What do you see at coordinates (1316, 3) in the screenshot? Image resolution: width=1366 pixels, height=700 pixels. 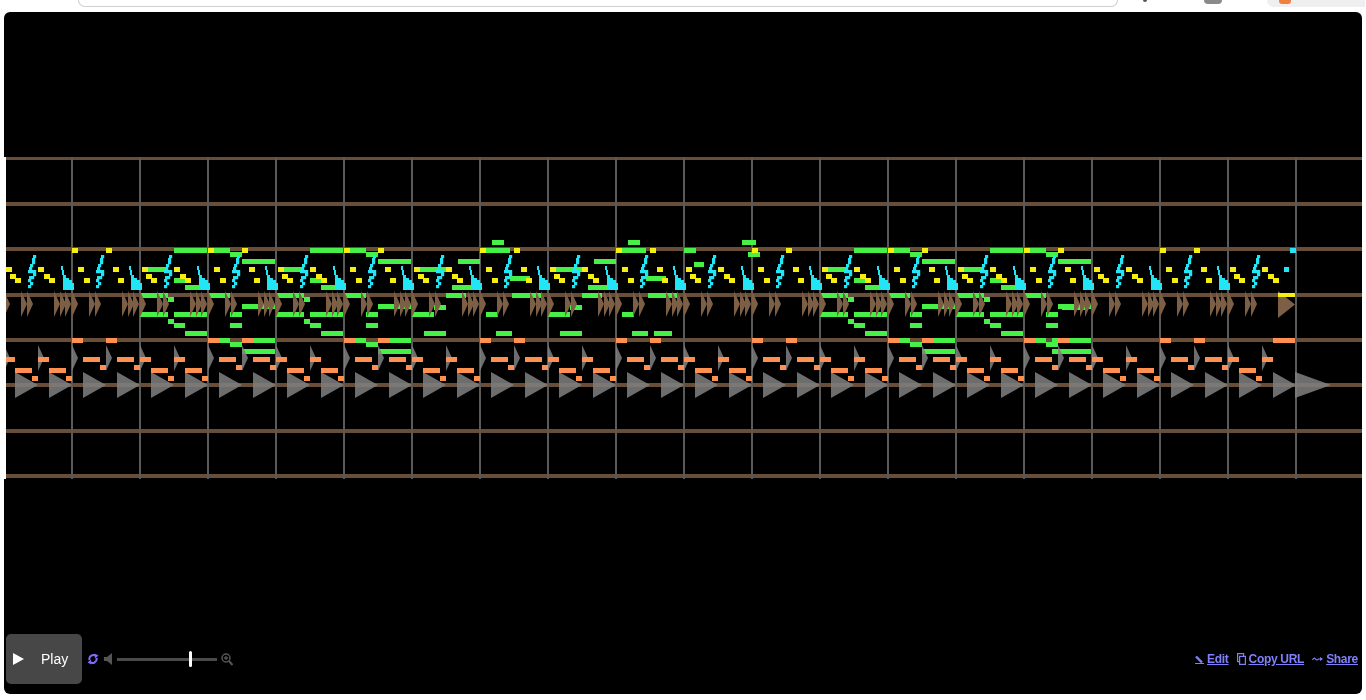 I see `toolbar-button` at bounding box center [1316, 3].